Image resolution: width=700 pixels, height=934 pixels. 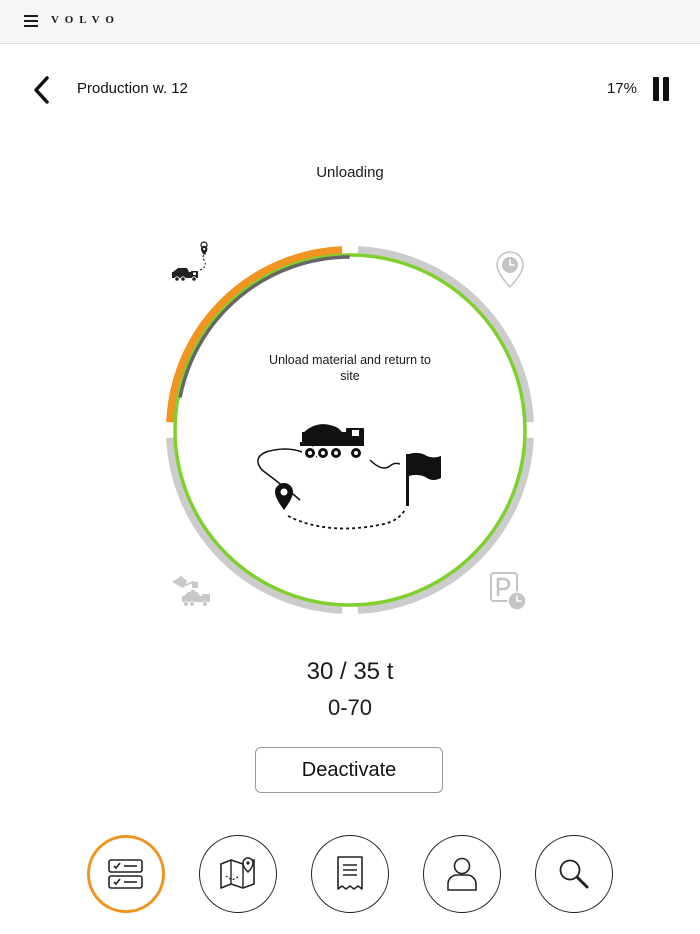 What do you see at coordinates (350, 707) in the screenshot?
I see `load-range: 0-70` at bounding box center [350, 707].